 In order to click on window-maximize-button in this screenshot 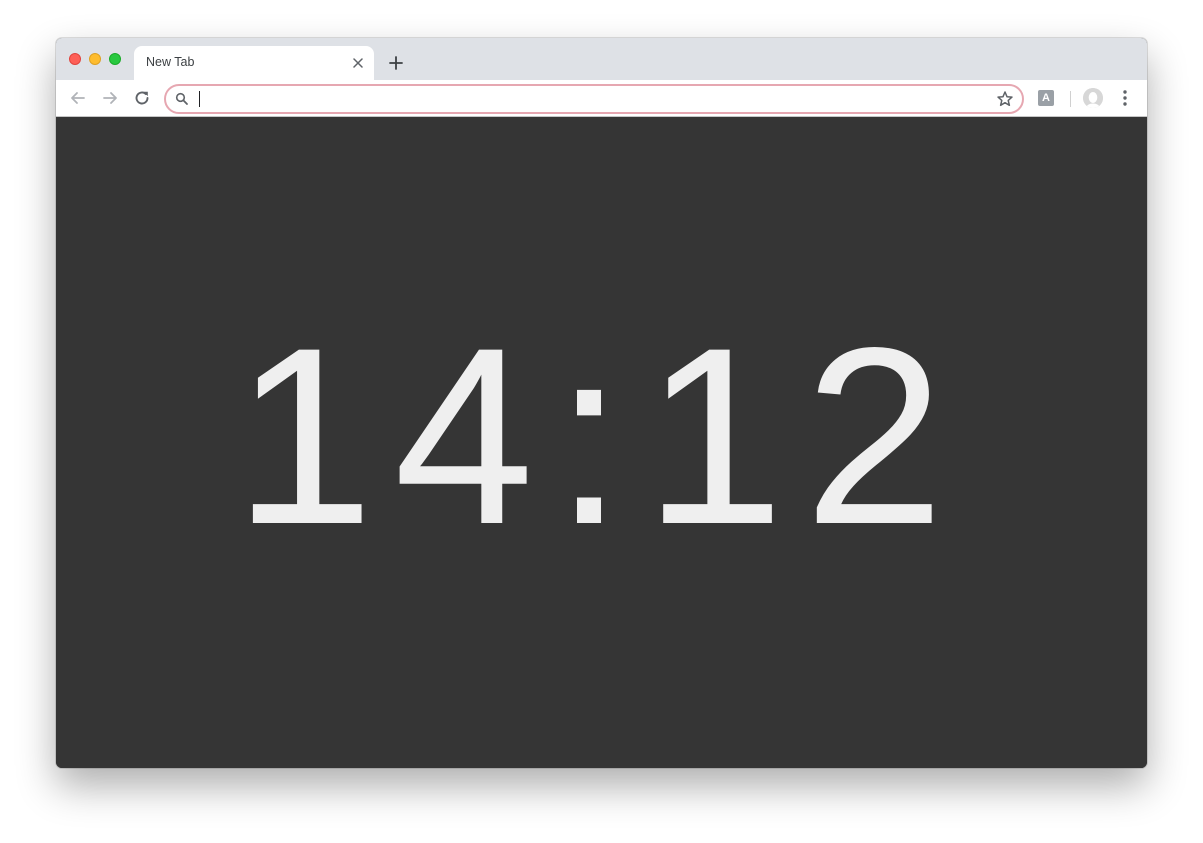, I will do `click(115, 59)`.